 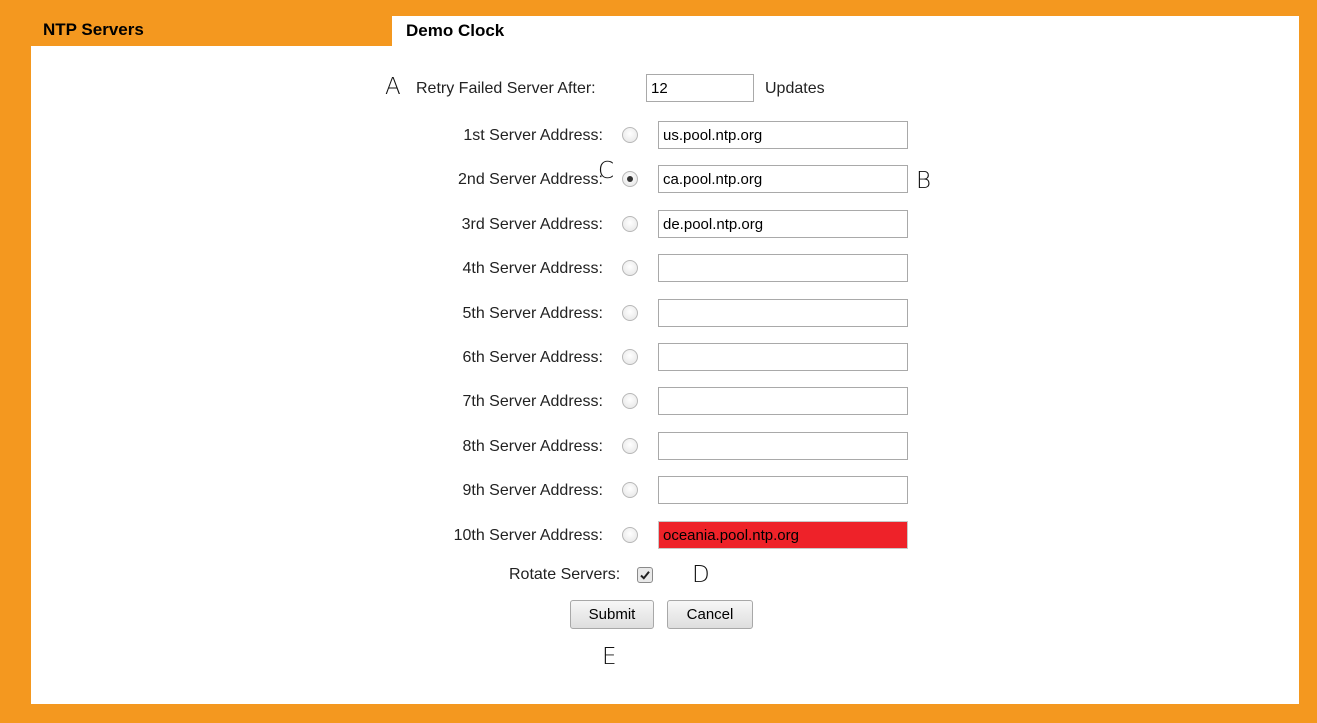 I want to click on tab-demo-clock-label: Demo Clock, so click(x=455, y=30).